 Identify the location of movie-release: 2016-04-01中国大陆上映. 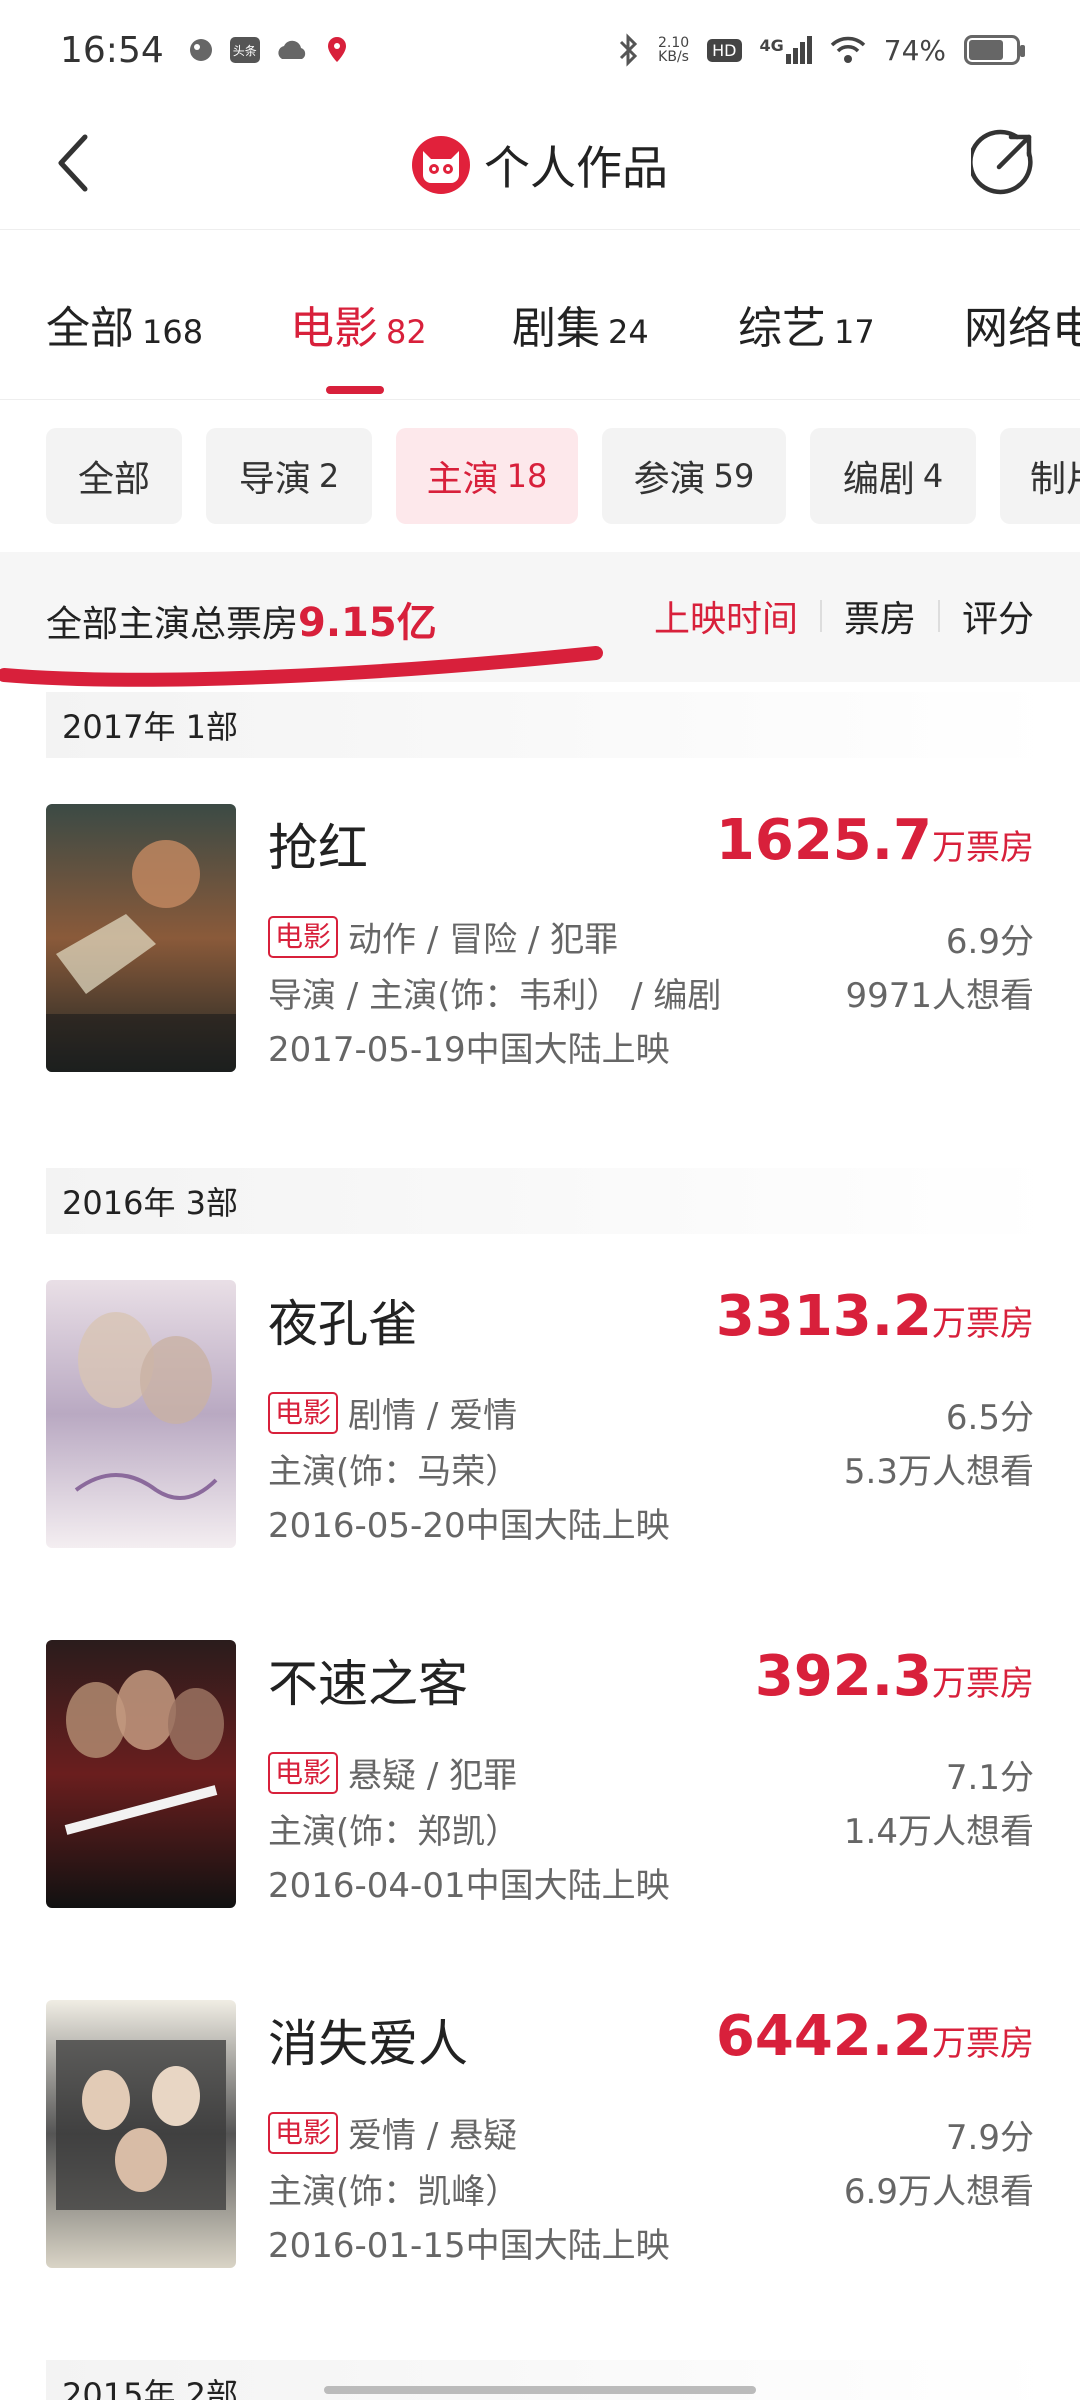
(469, 1886).